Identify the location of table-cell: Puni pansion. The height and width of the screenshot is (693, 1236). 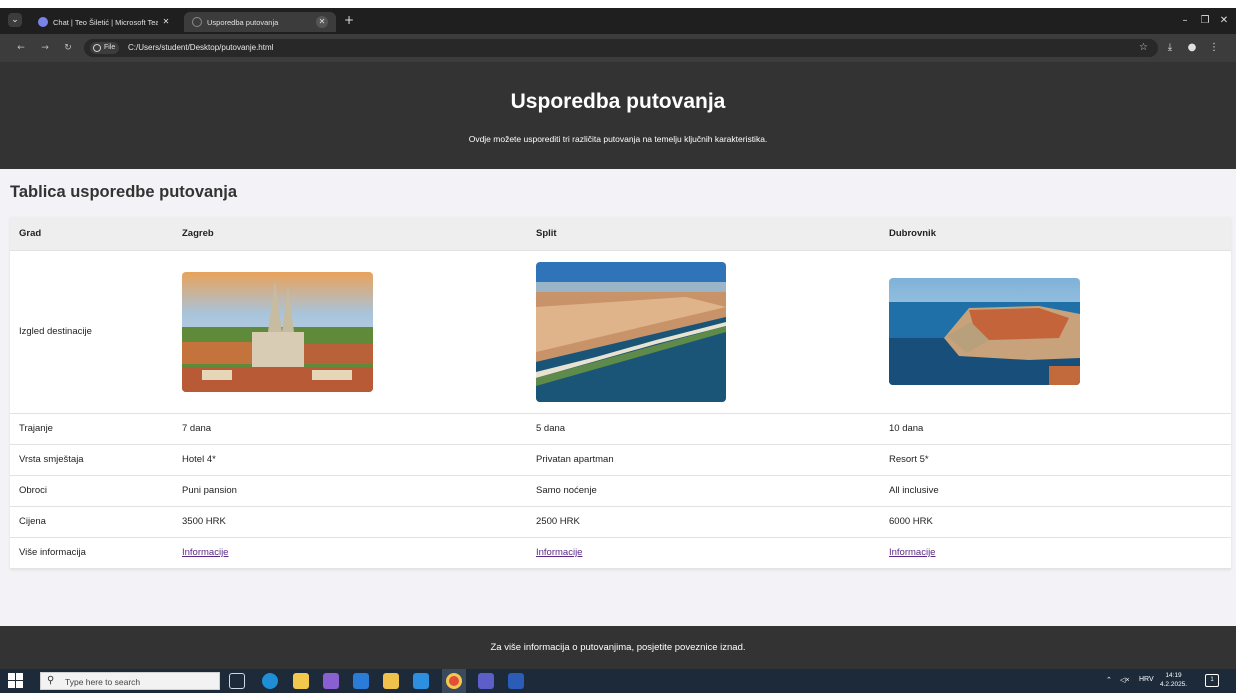
(350, 491).